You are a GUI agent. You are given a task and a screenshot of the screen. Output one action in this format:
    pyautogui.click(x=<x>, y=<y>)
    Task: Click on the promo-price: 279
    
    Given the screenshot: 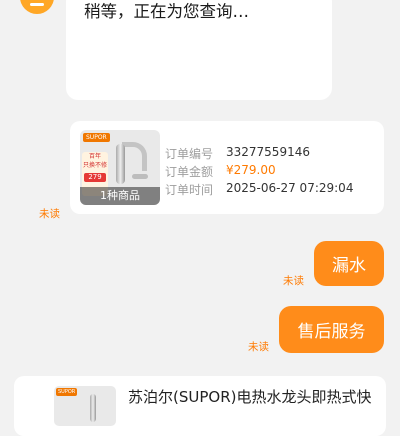 What is the action you would take?
    pyautogui.click(x=95, y=177)
    